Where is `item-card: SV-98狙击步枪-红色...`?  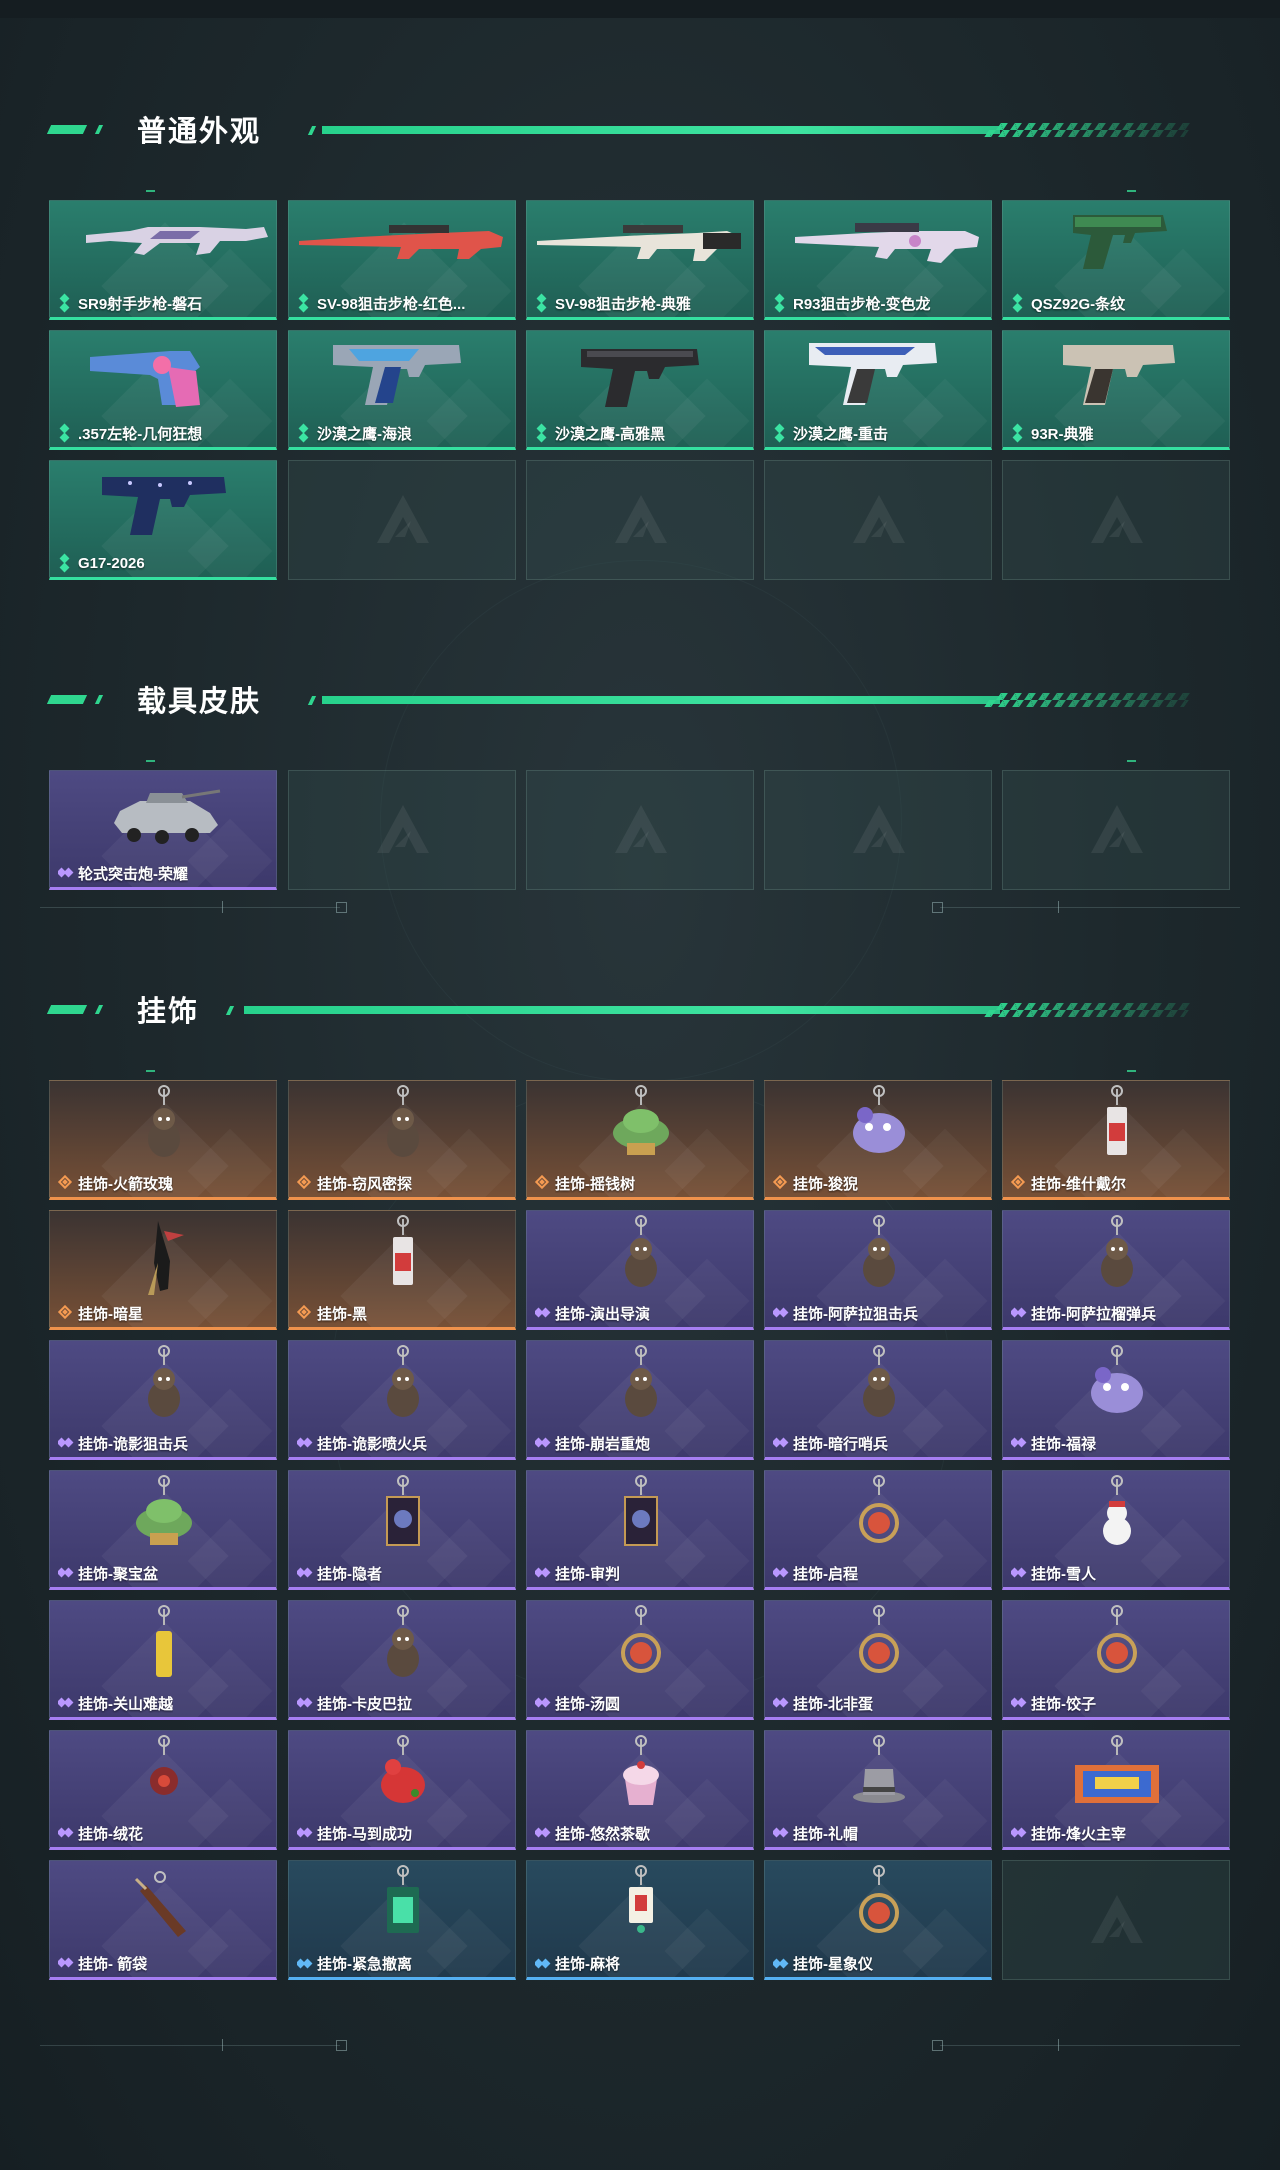 item-card: SV-98狙击步枪-红色... is located at coordinates (402, 260).